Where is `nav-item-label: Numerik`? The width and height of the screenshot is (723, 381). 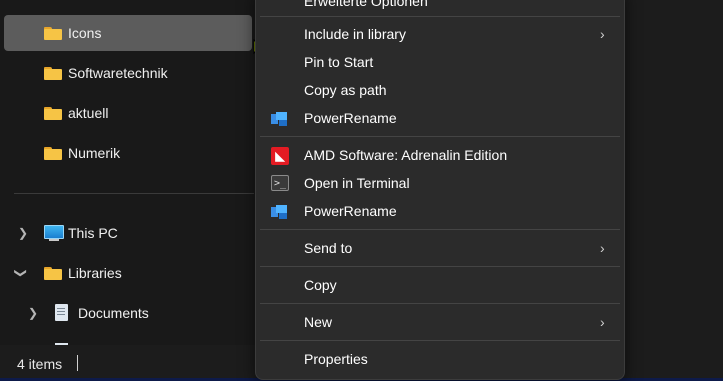 nav-item-label: Numerik is located at coordinates (94, 153).